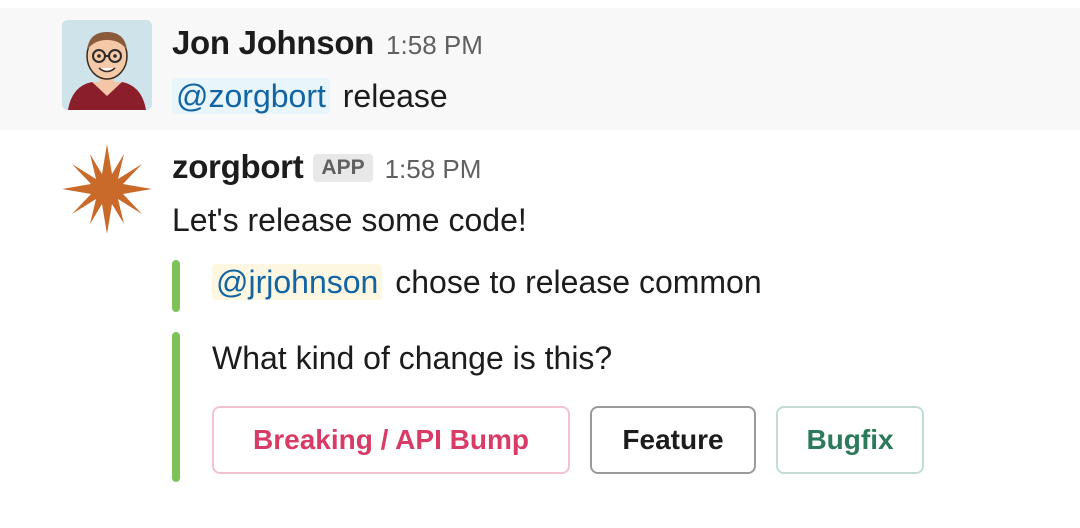  What do you see at coordinates (412, 358) in the screenshot?
I see `attachment-question: What kind of change is this?` at bounding box center [412, 358].